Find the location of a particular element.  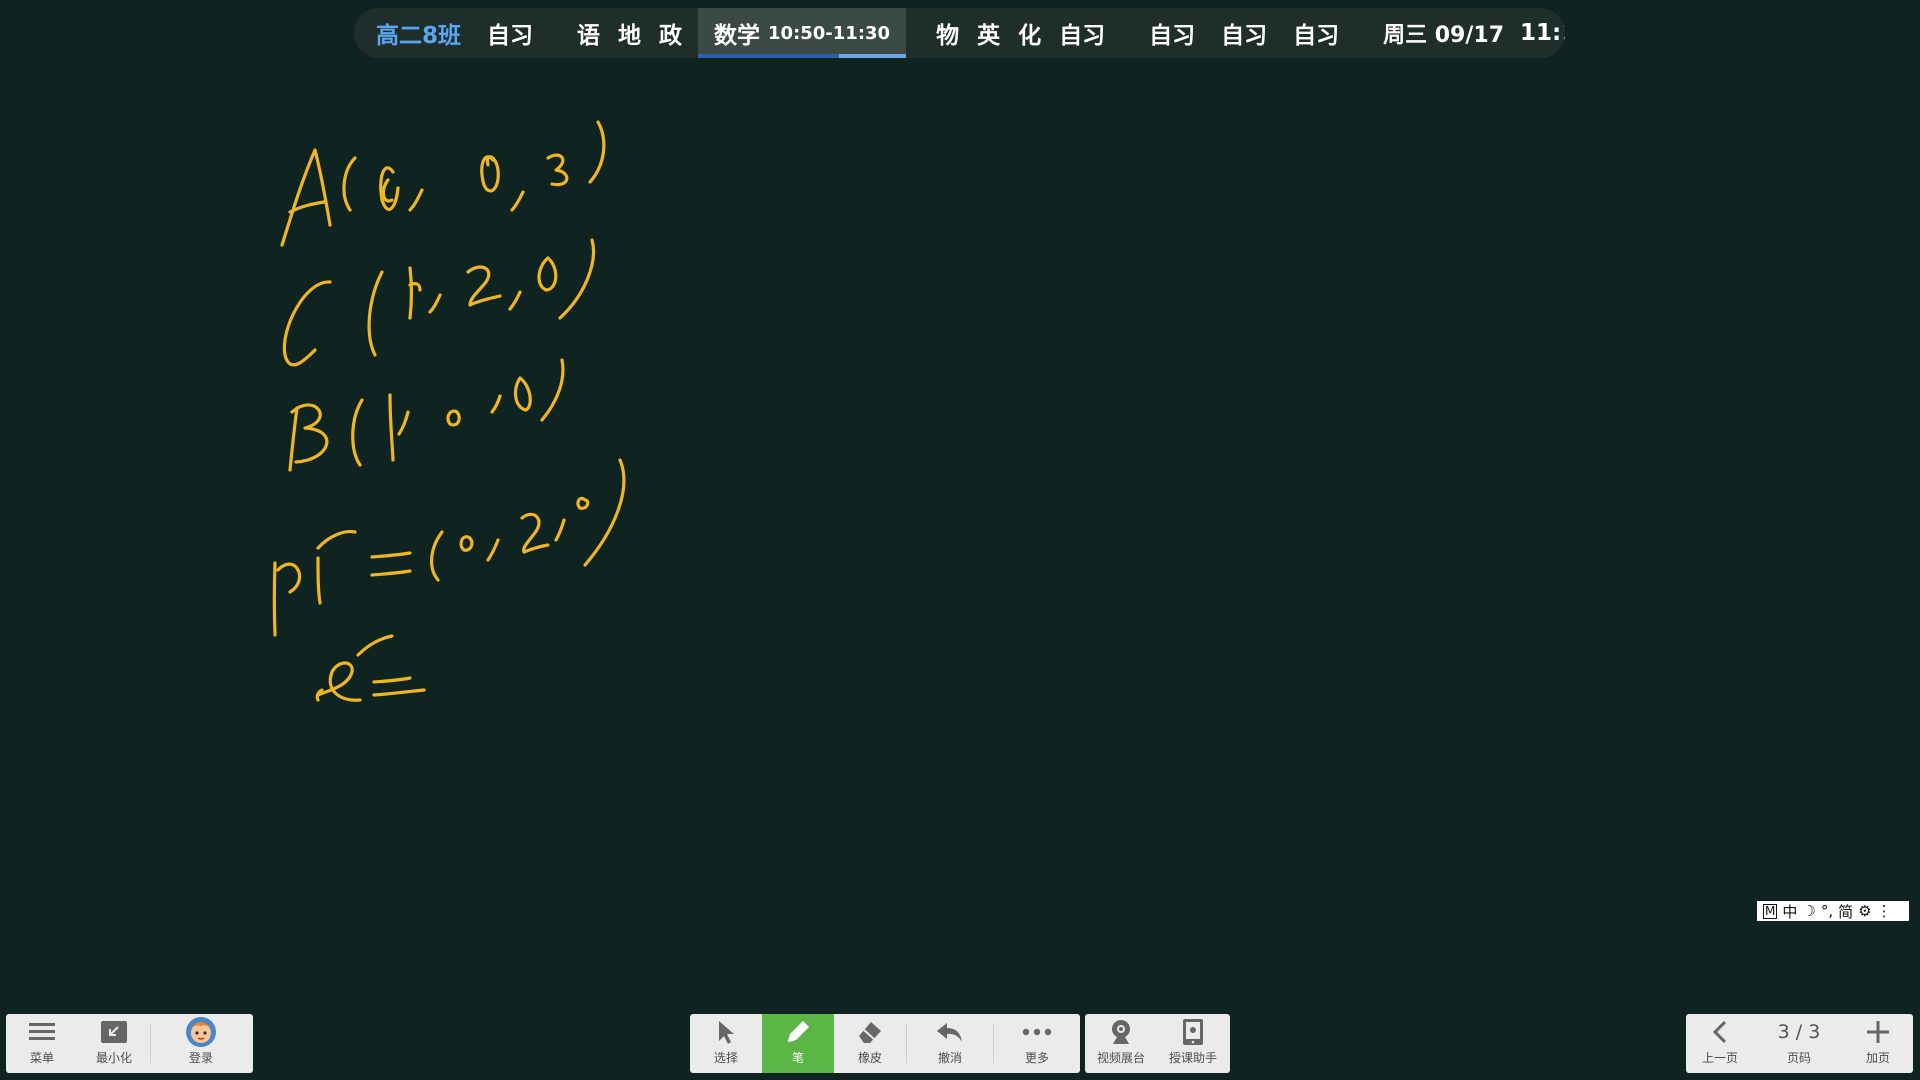

eraser-icon is located at coordinates (870, 1032).